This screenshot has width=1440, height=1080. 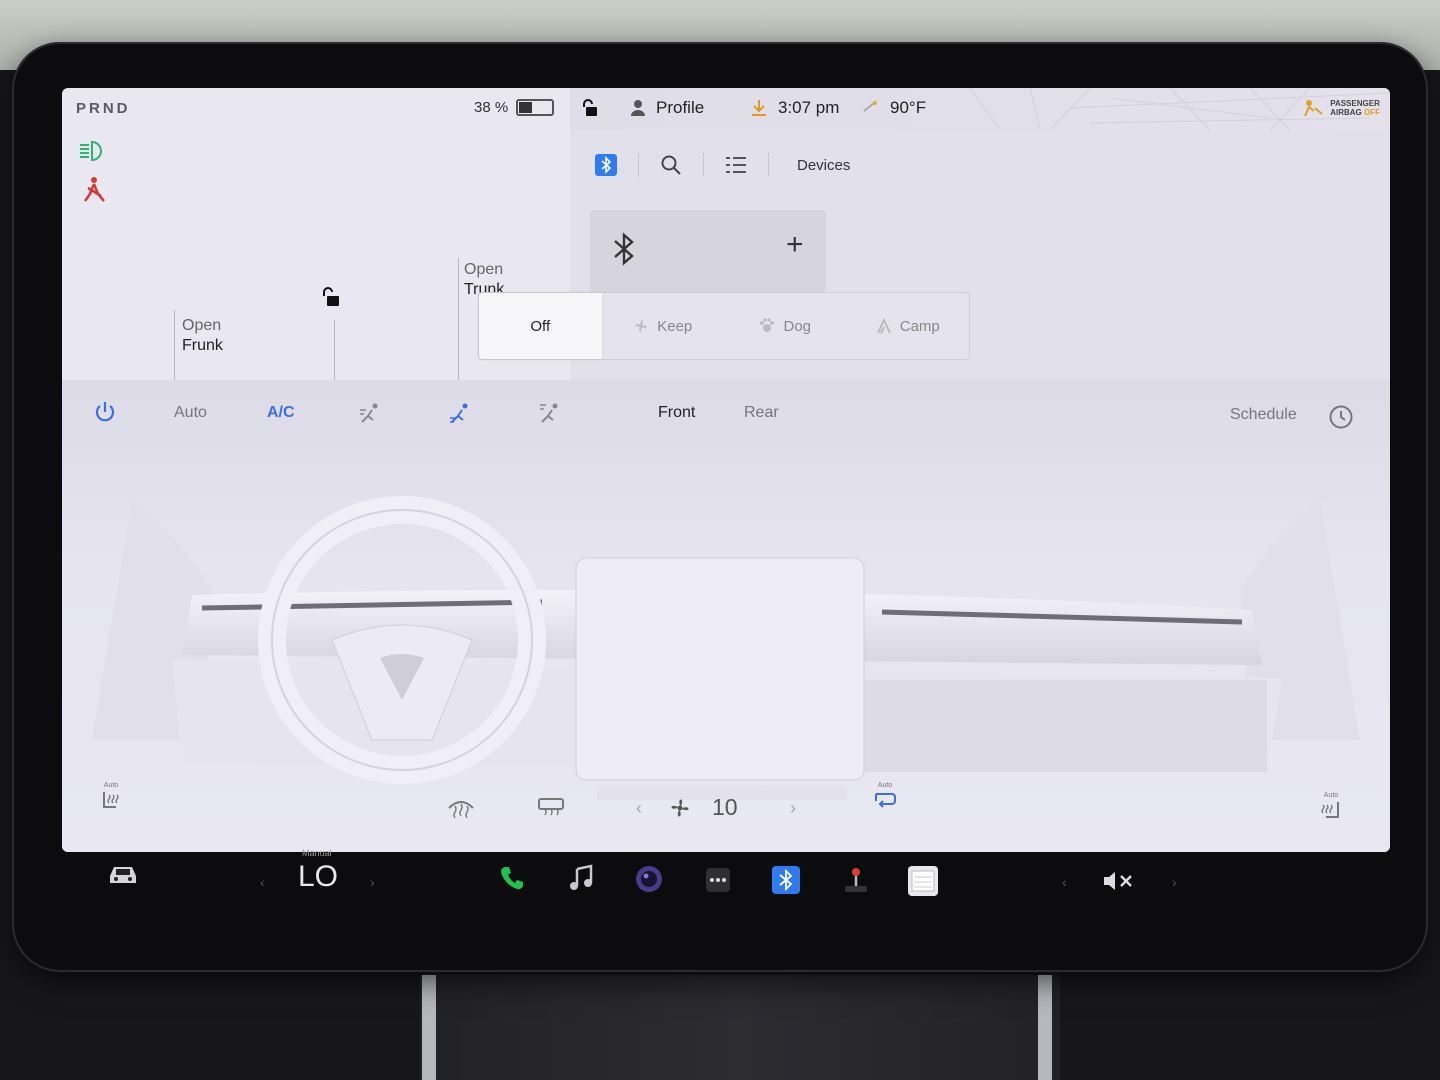 I want to click on clock: 3:07 pm, so click(x=794, y=108).